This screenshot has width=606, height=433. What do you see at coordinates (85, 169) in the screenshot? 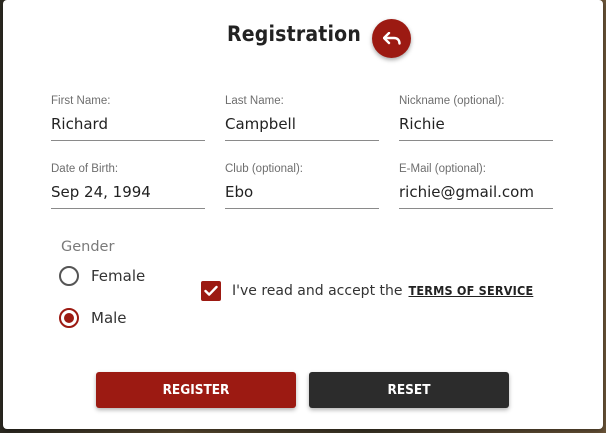
I see `date-of-birth-label: Date of Birth:` at bounding box center [85, 169].